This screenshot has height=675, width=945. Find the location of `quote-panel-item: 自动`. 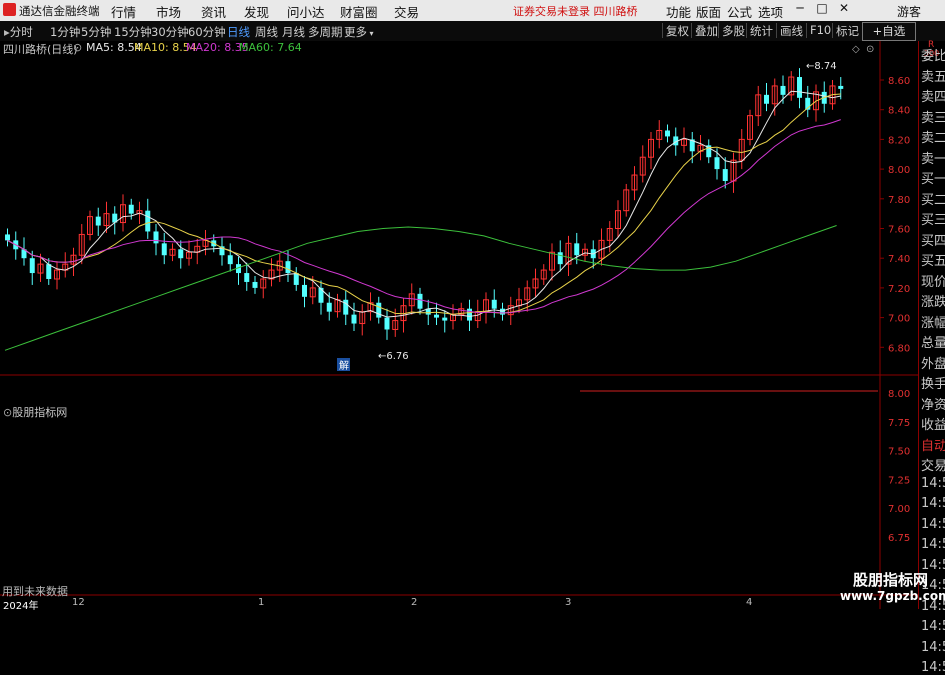

quote-panel-item: 自动 is located at coordinates (933, 444).